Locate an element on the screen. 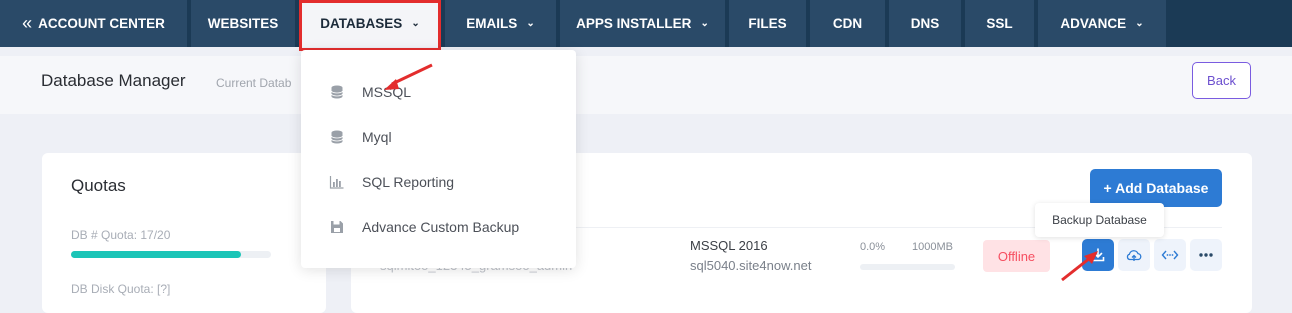 This screenshot has width=1292, height=313. databases-tab-highlight is located at coordinates (370, 25).